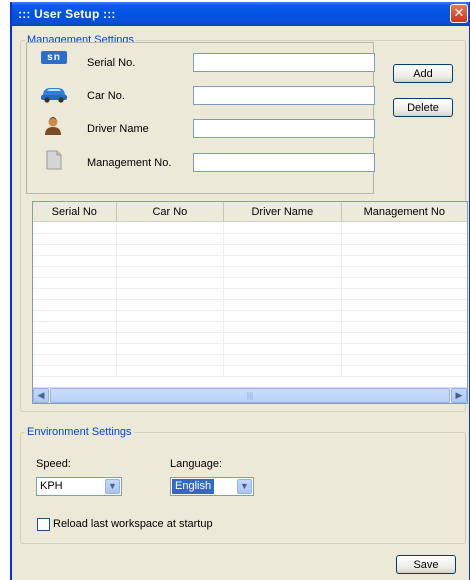 The image size is (470, 580). Describe the element at coordinates (171, 212) in the screenshot. I see `column-header-car-no: Car No` at that location.